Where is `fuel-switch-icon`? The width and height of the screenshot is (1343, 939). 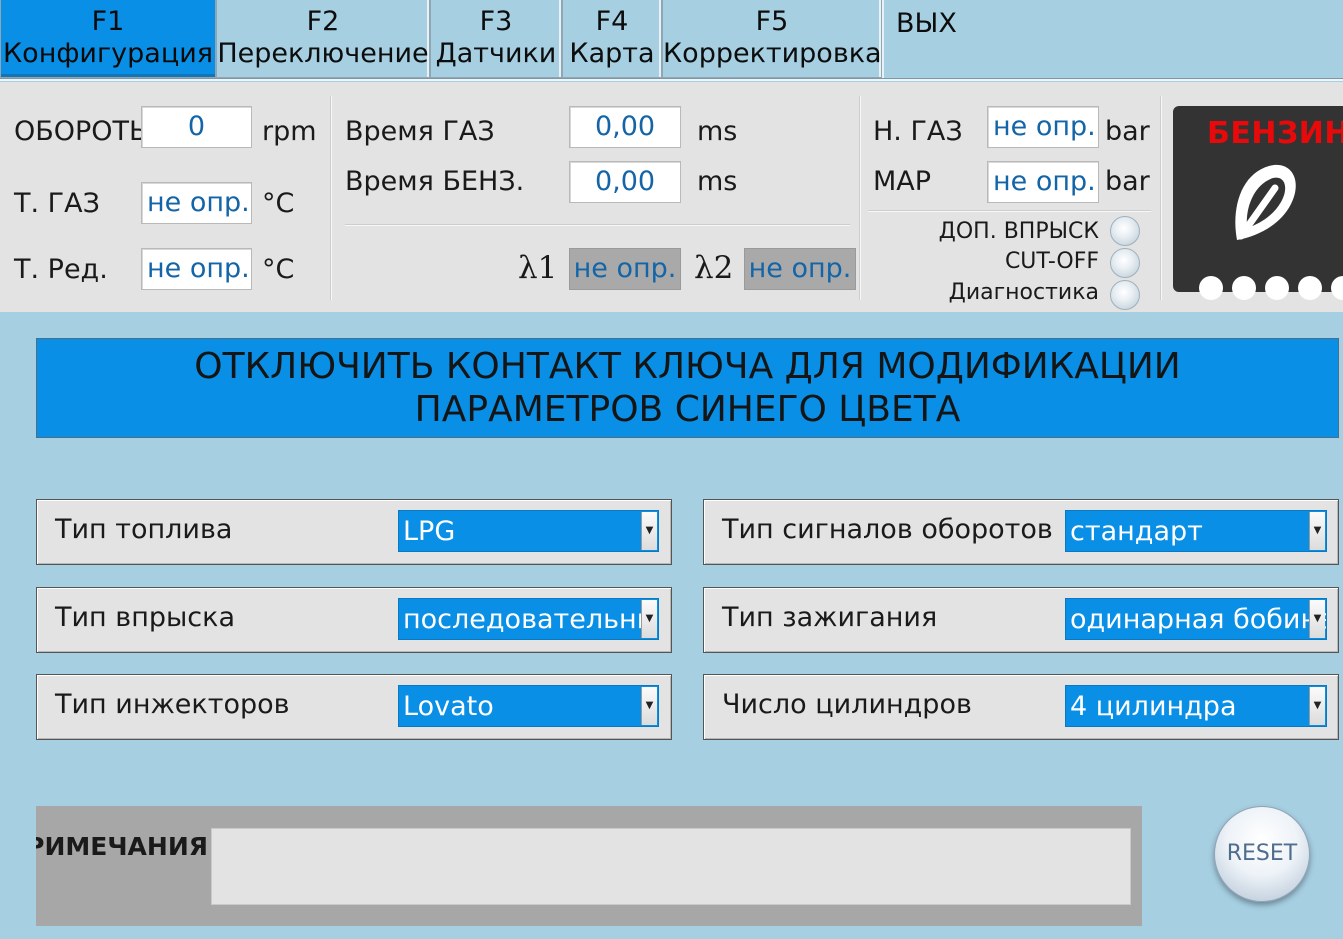
fuel-switch-icon is located at coordinates (1265, 202).